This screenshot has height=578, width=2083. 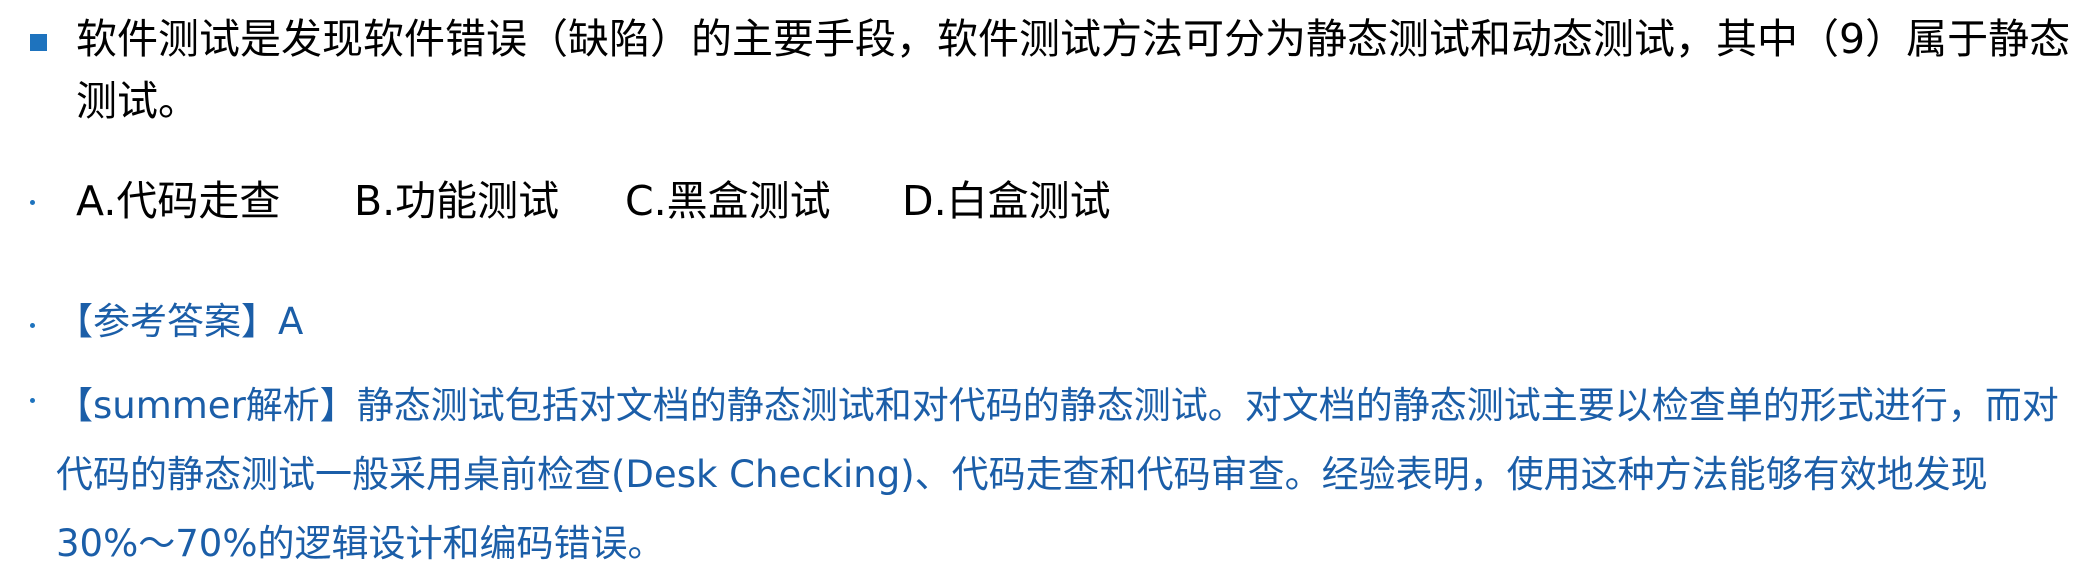 What do you see at coordinates (1006, 201) in the screenshot?
I see `option-d: D.白盒测试` at bounding box center [1006, 201].